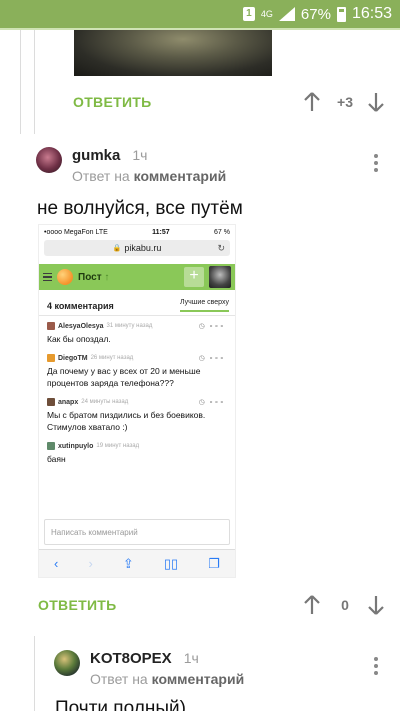  Describe the element at coordinates (371, 13) in the screenshot. I see `clock: 16:53` at that location.